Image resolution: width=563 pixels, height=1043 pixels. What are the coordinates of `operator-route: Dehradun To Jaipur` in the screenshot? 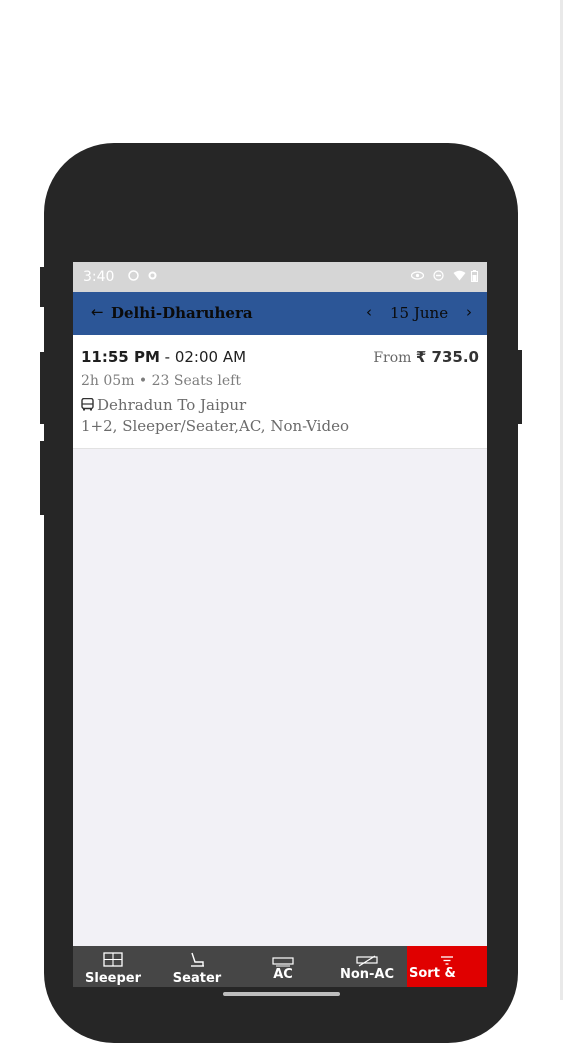 It's located at (172, 405).